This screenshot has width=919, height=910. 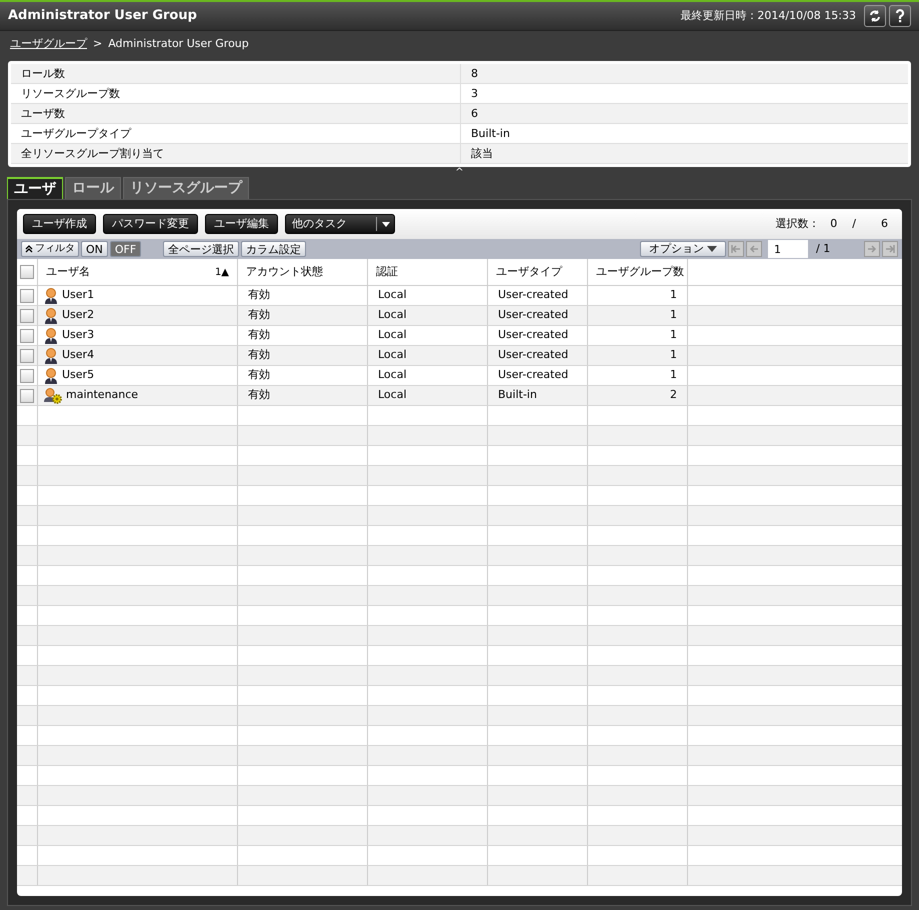 I want to click on person-gear-icon, so click(x=53, y=396).